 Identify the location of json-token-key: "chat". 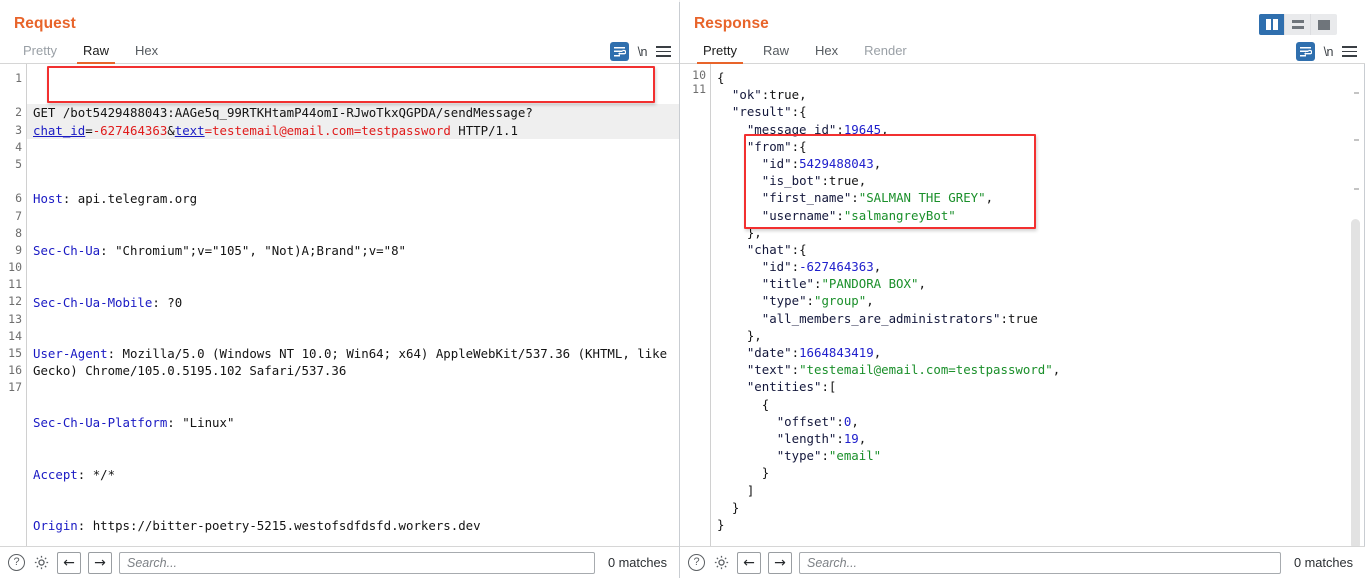
(769, 249).